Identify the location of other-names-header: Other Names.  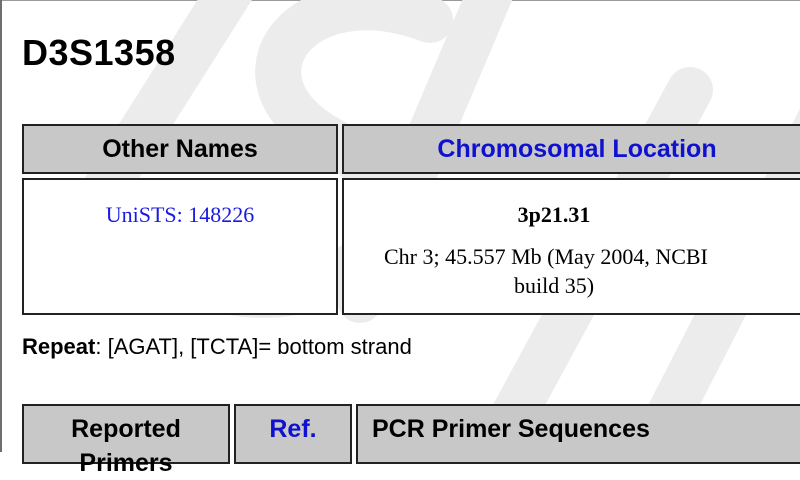
(180, 149).